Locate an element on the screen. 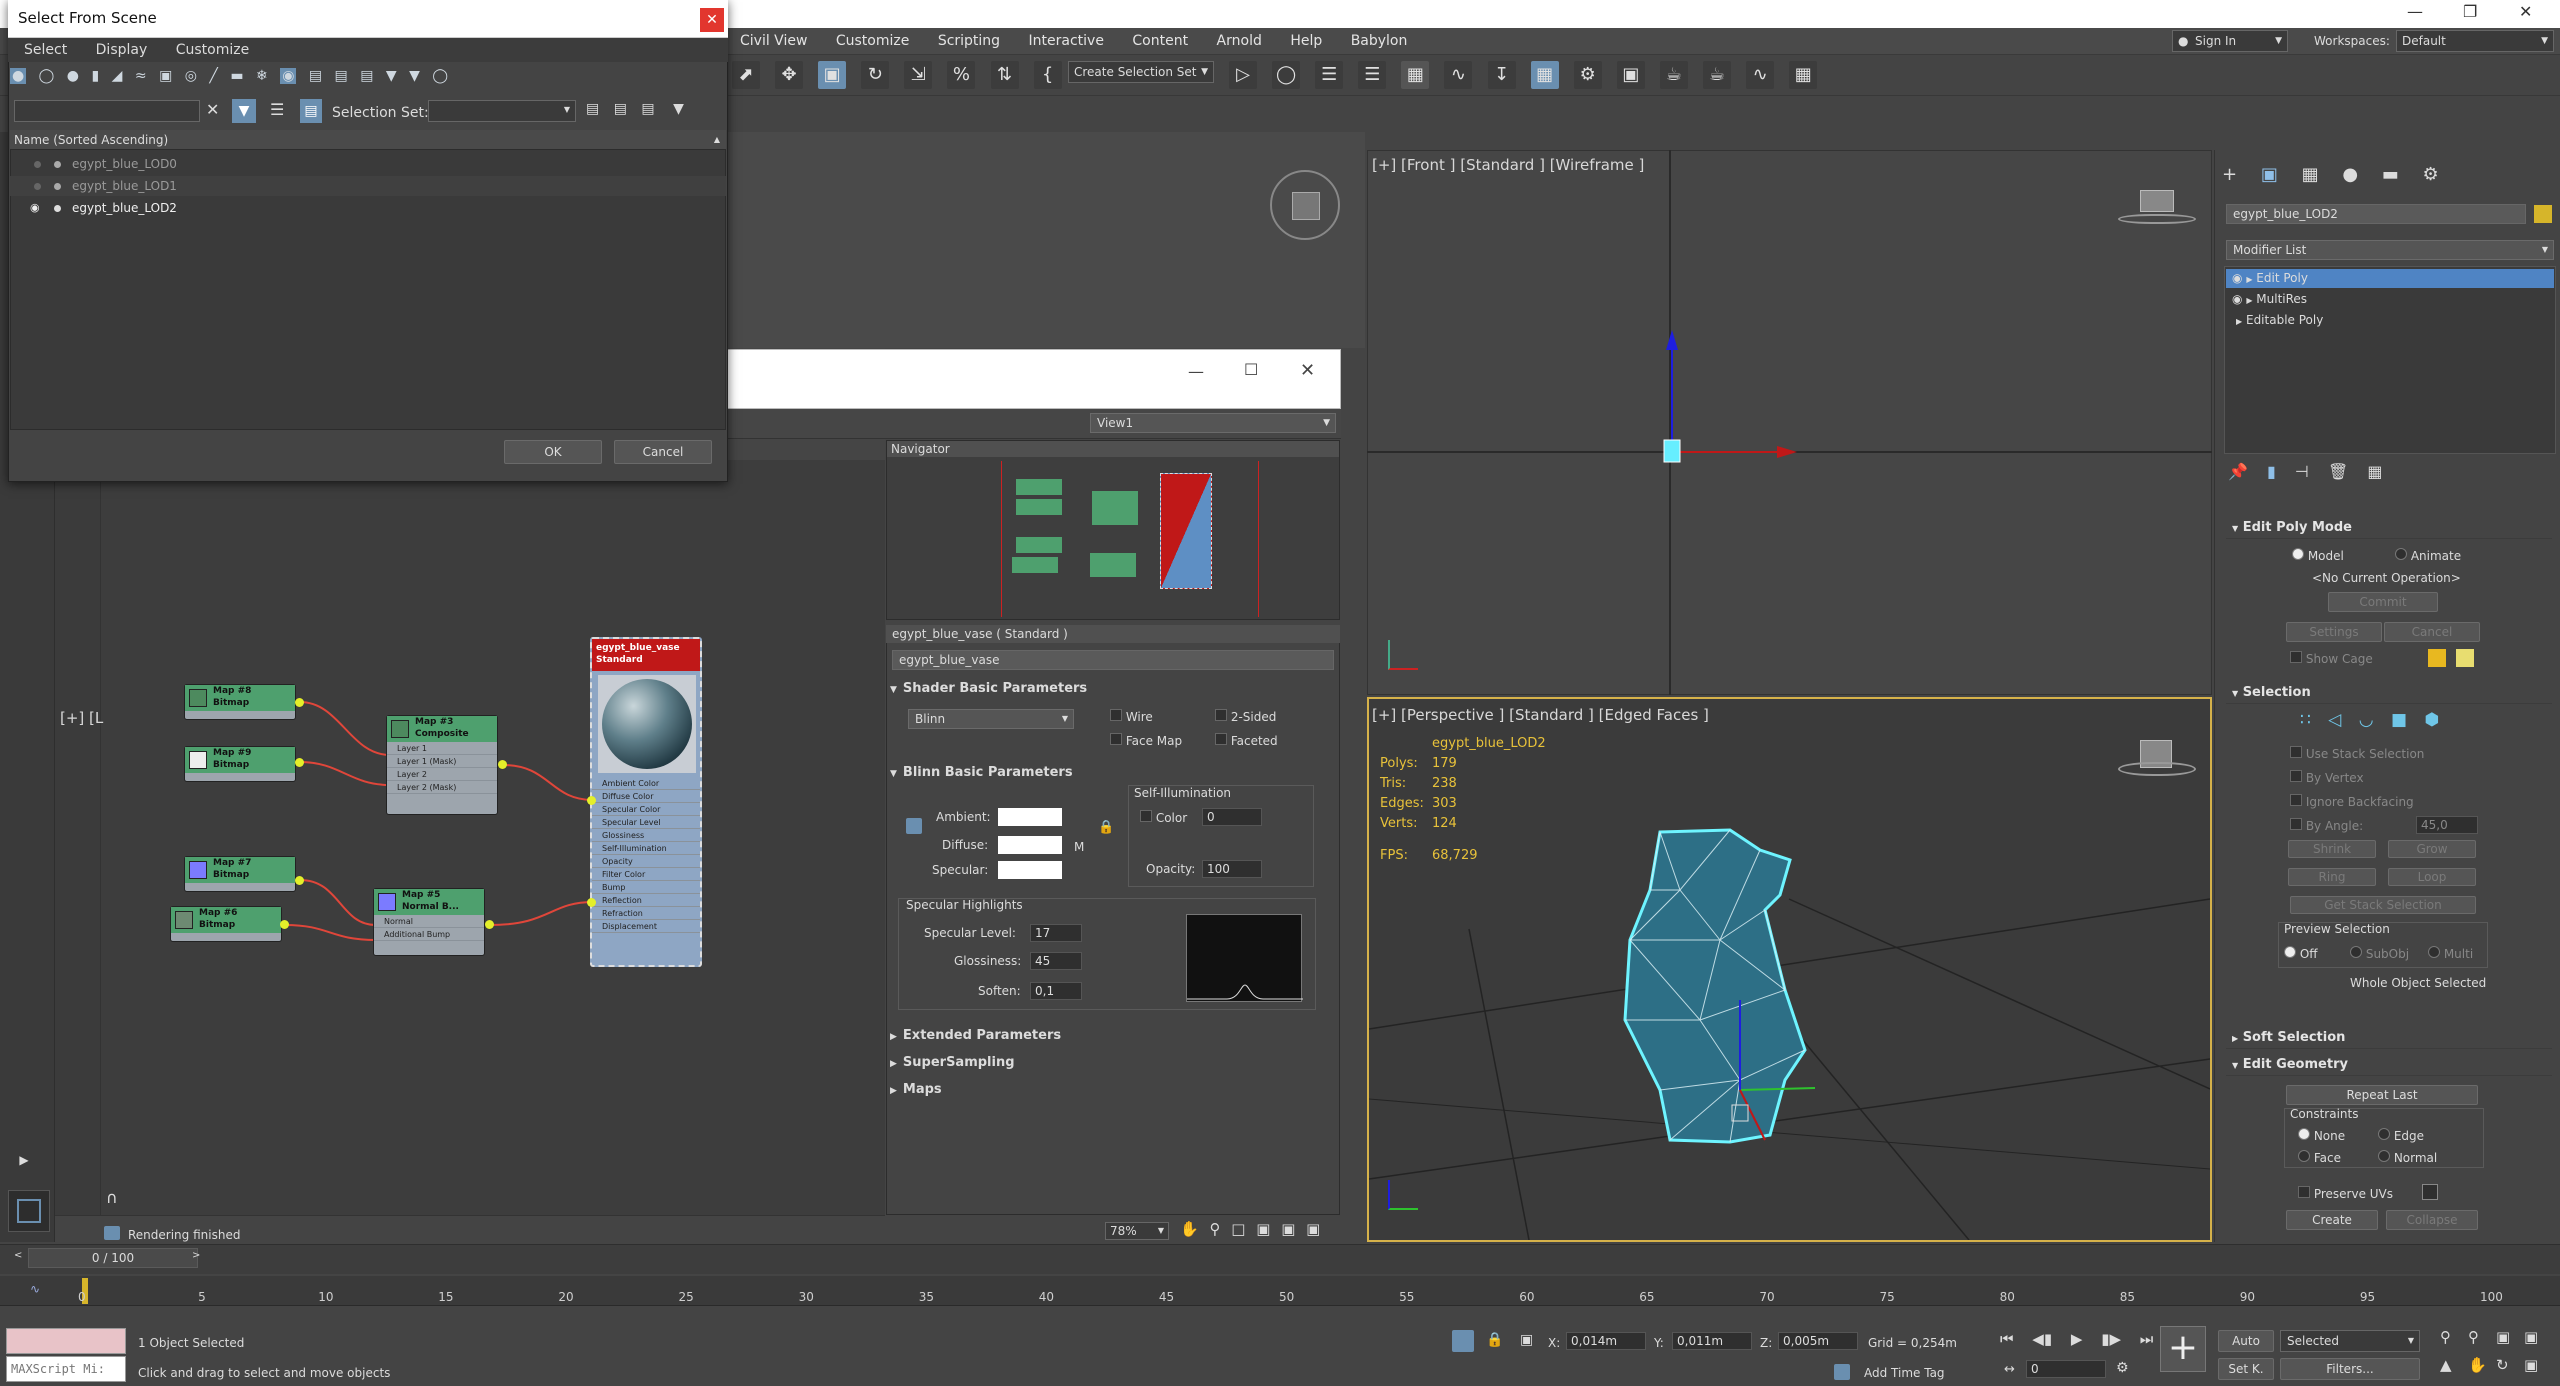 This screenshot has height=1386, width=2560. menu-interactive: Interactive is located at coordinates (1066, 41).